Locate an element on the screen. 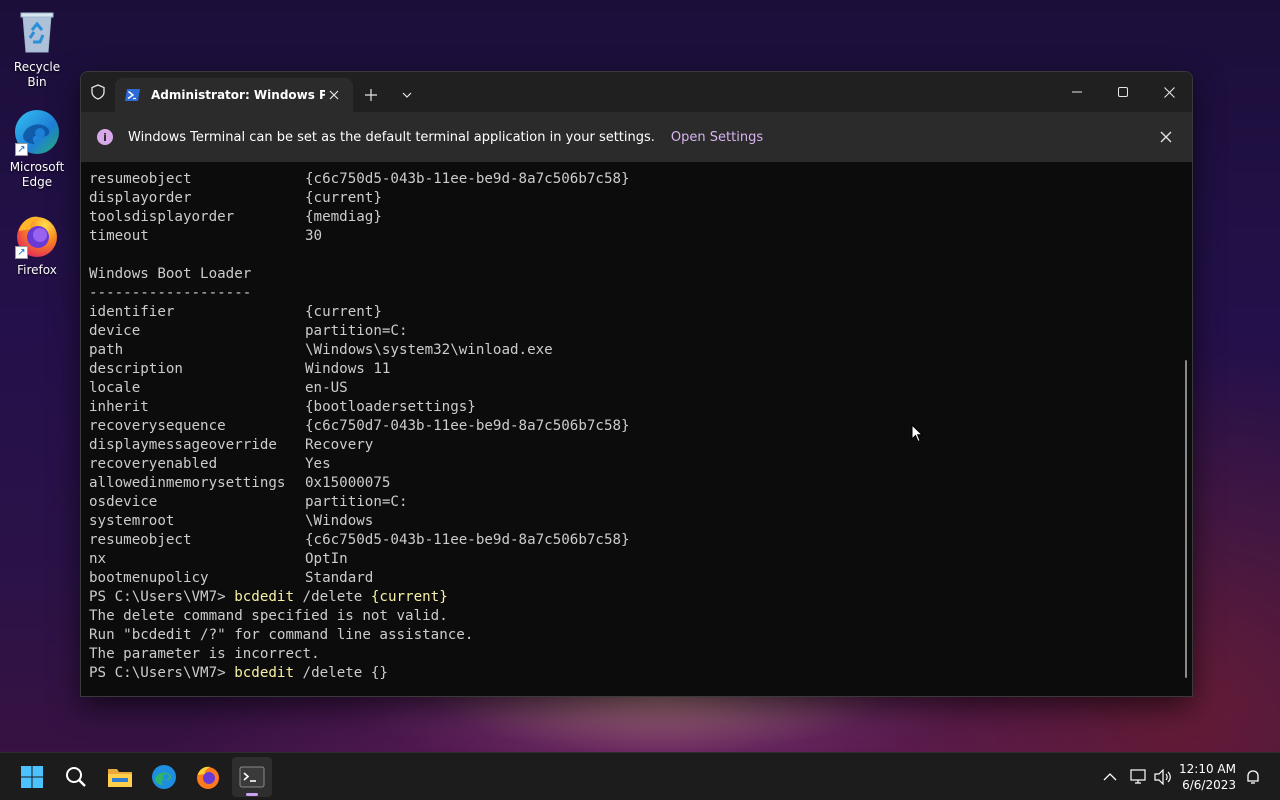 The height and width of the screenshot is (800, 1280). minimize-icon is located at coordinates (1077, 92).